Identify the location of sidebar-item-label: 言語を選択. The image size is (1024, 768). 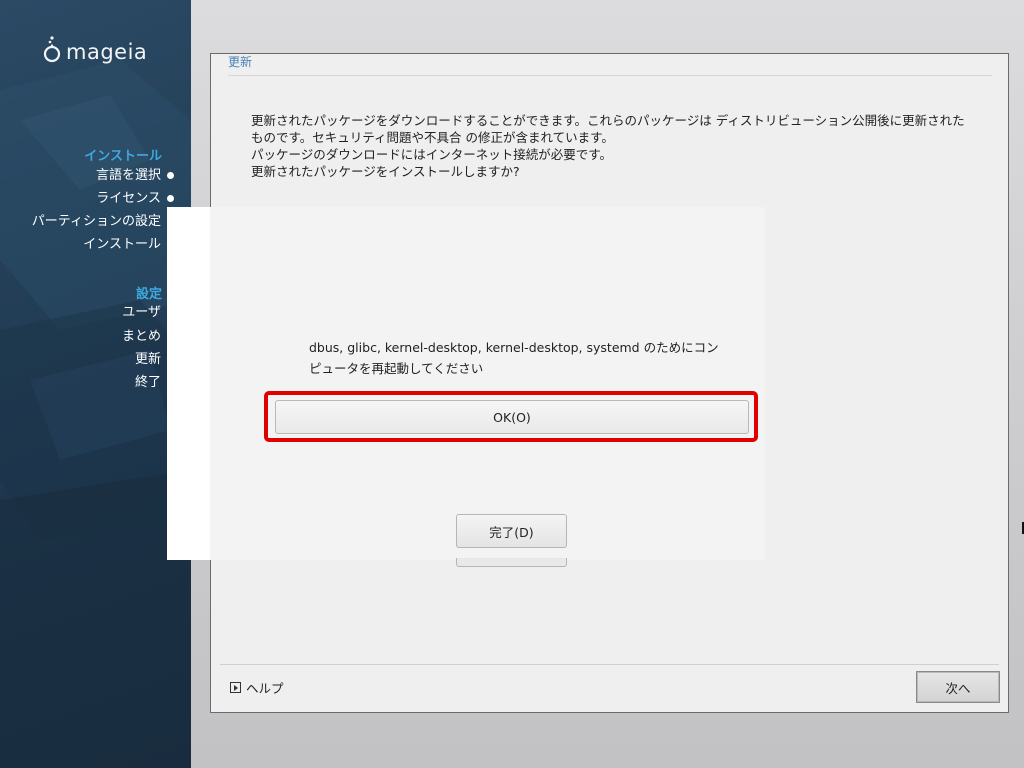
(128, 175).